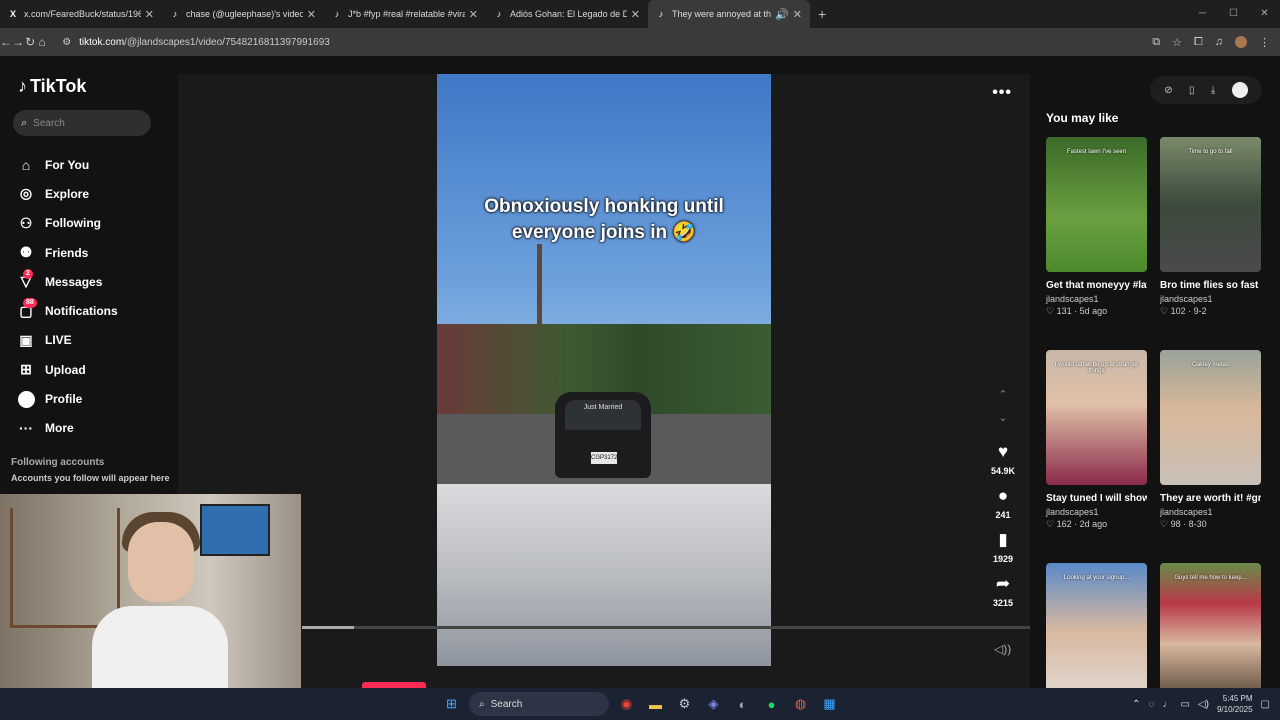 The image size is (1280, 720). Describe the element at coordinates (1265, 704) in the screenshot. I see `notification-icon: ▢` at that location.